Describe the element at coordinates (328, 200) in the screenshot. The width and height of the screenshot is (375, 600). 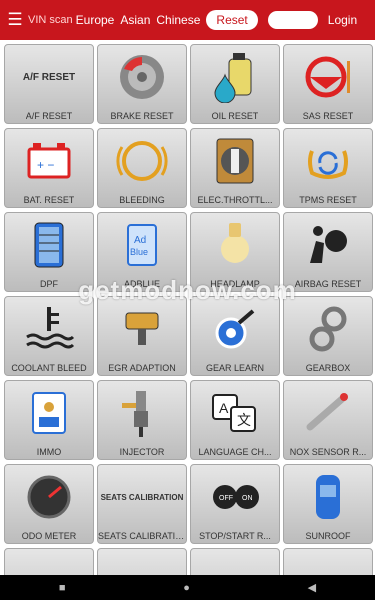
I see `tile-label: TPMS RESET` at that location.